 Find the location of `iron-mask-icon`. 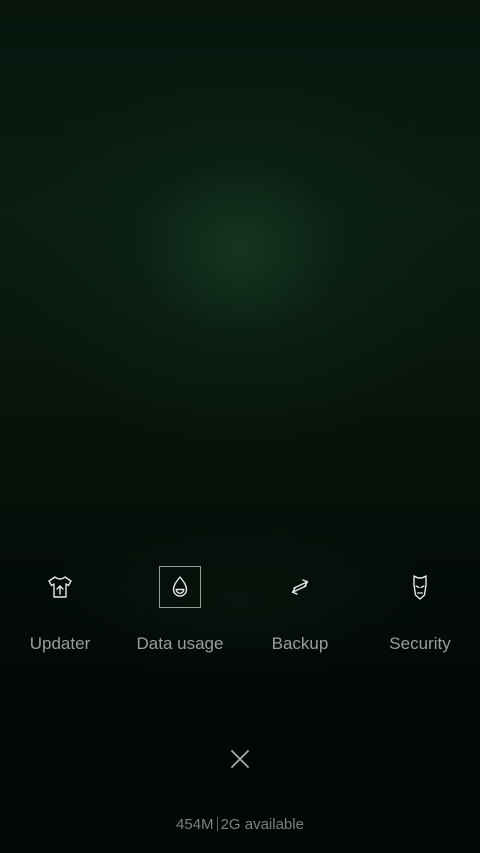

iron-mask-icon is located at coordinates (420, 587).